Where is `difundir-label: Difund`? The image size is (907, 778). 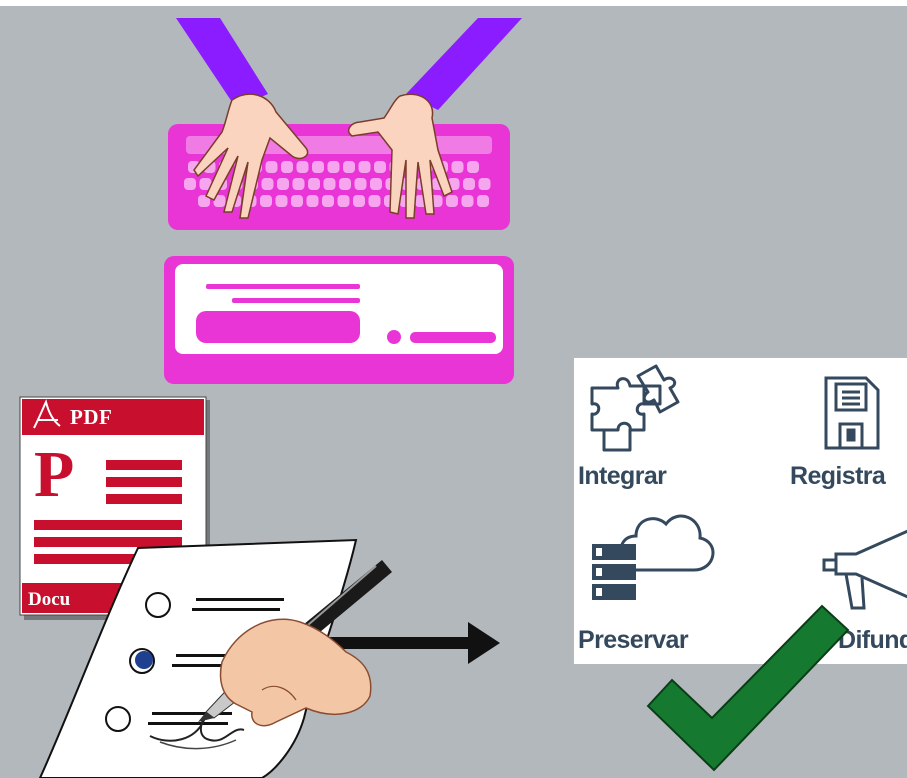
difundir-label: Difund is located at coordinates (872, 640).